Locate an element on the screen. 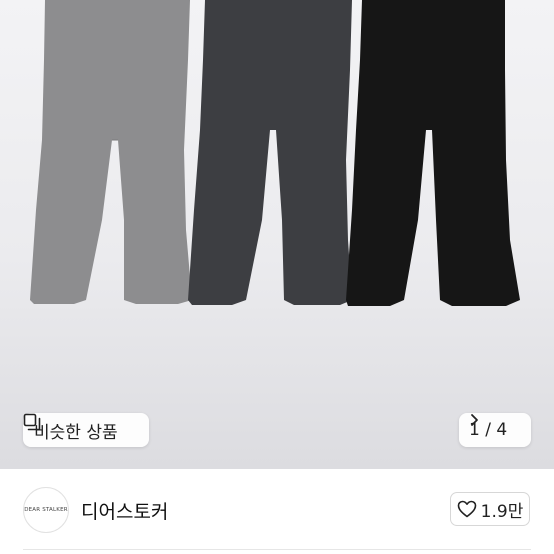 Image resolution: width=554 pixels, height=554 pixels. similar-items-button: 비슷한 상품 is located at coordinates (86, 430).